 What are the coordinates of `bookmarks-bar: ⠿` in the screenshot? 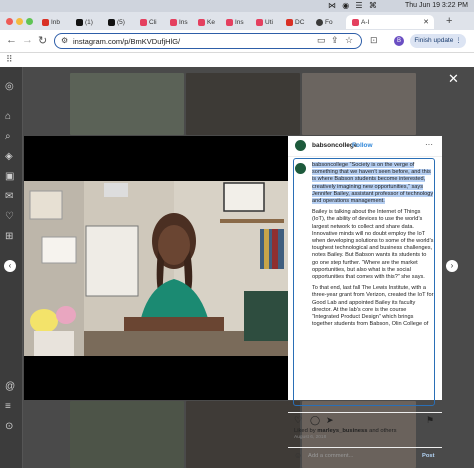 It's located at (237, 60).